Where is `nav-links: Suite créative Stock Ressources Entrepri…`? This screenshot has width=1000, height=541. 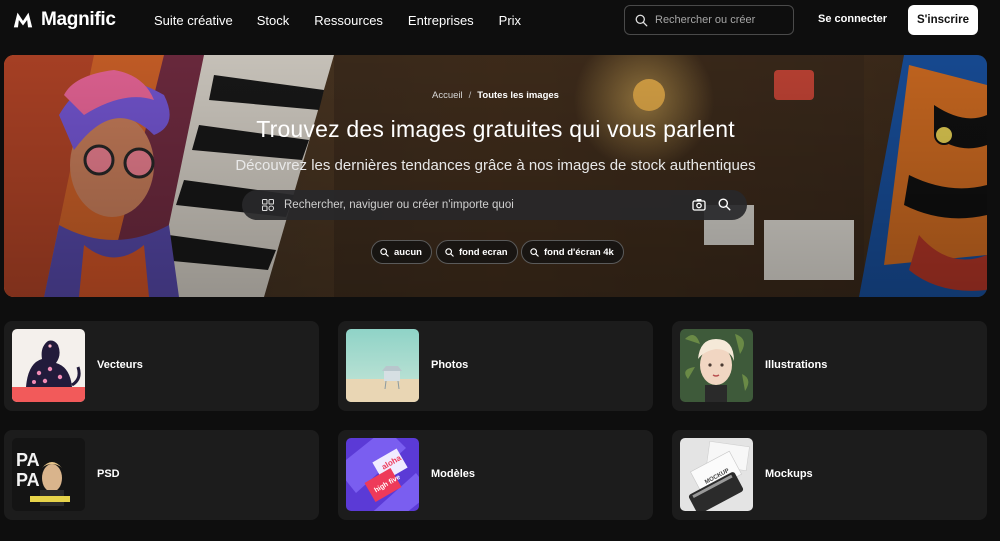 nav-links: Suite créative Stock Ressources Entrepri… is located at coordinates (350, 20).